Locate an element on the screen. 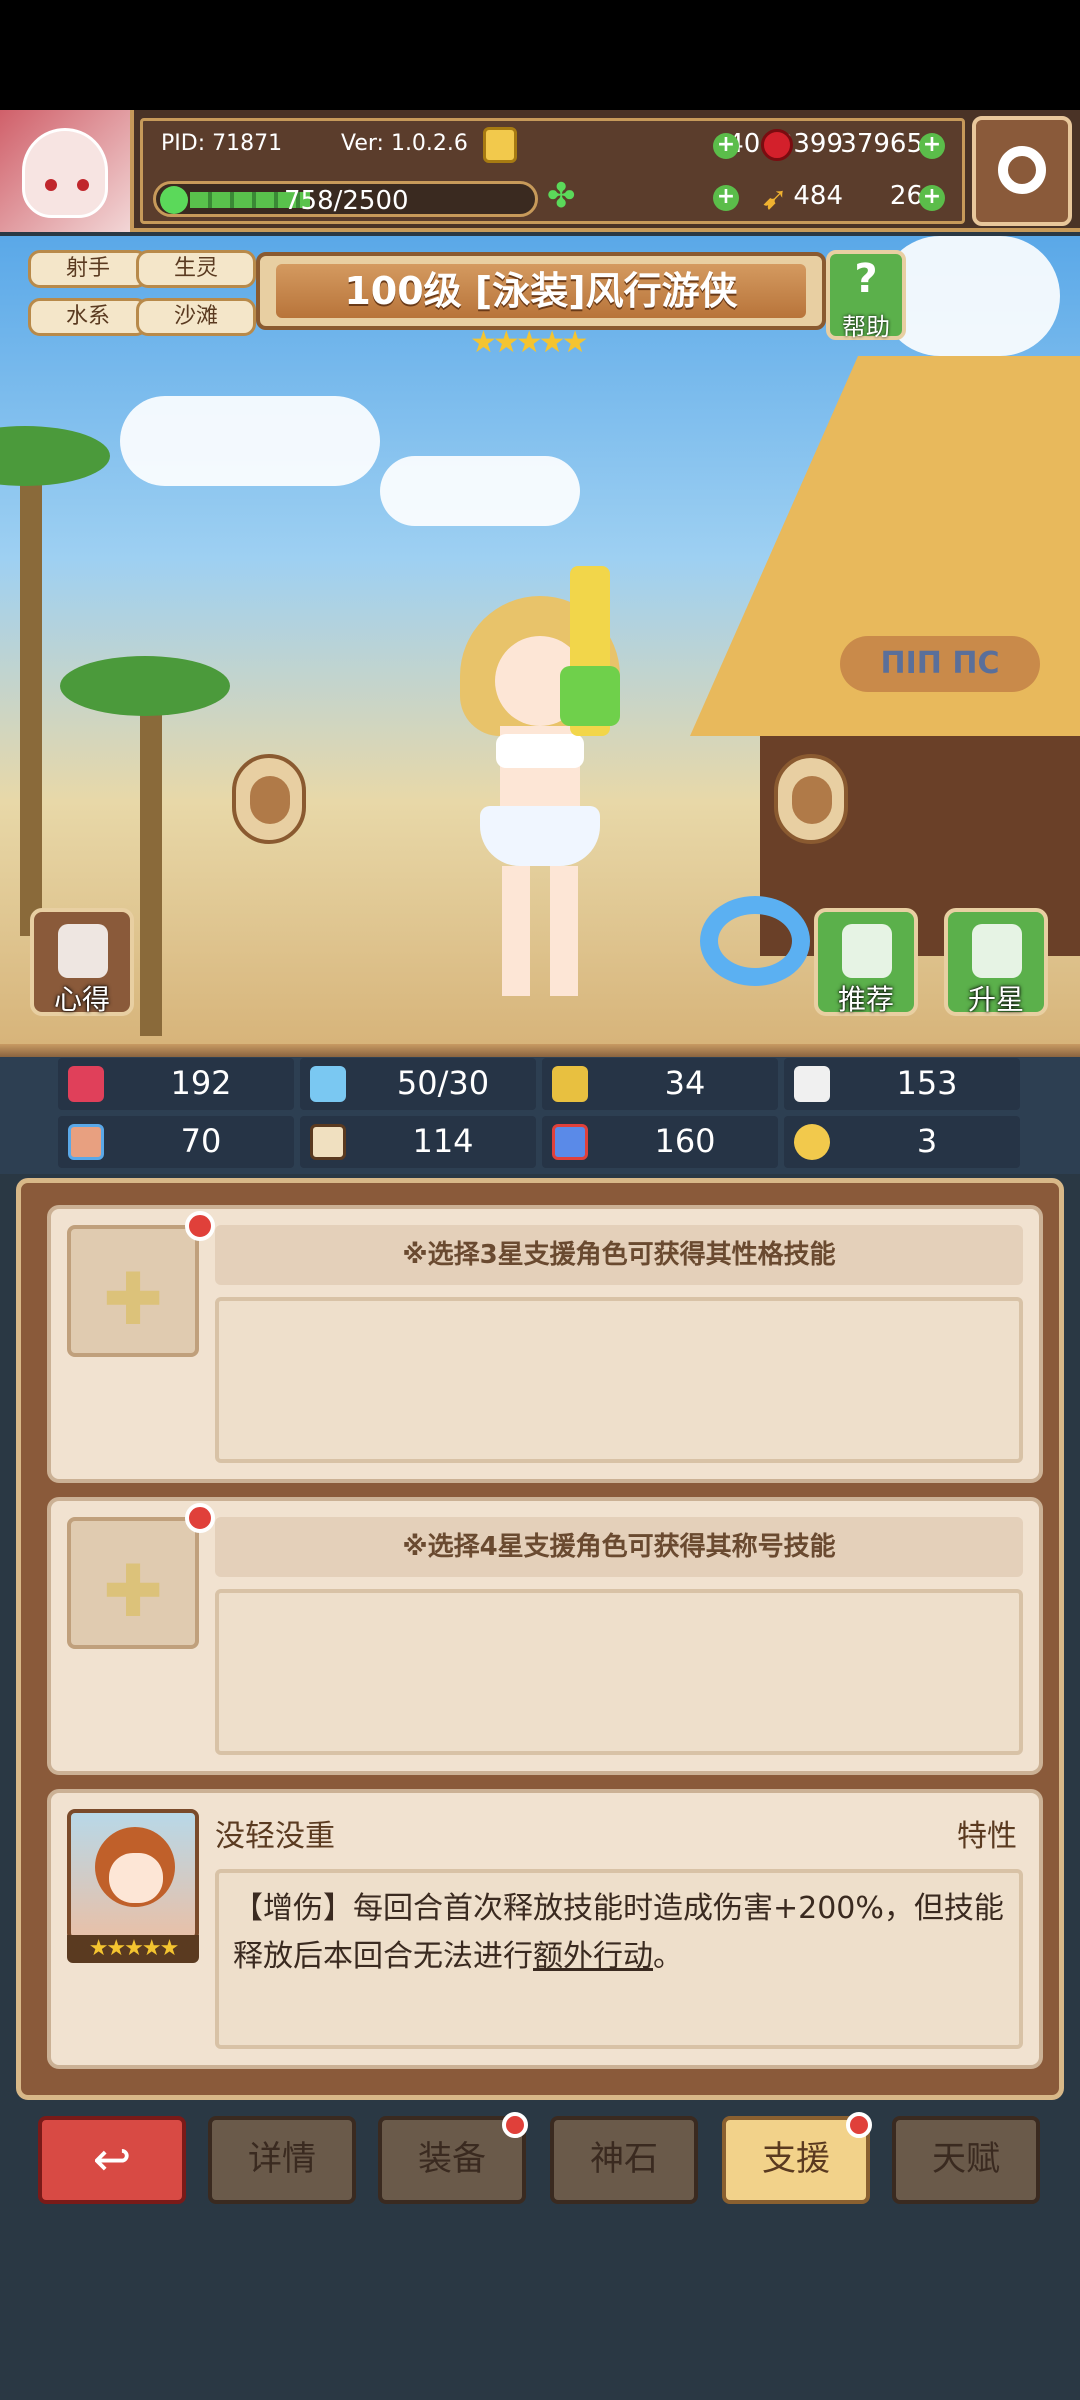 The image size is (1080, 2400). help-label: 帮助 is located at coordinates (866, 327).